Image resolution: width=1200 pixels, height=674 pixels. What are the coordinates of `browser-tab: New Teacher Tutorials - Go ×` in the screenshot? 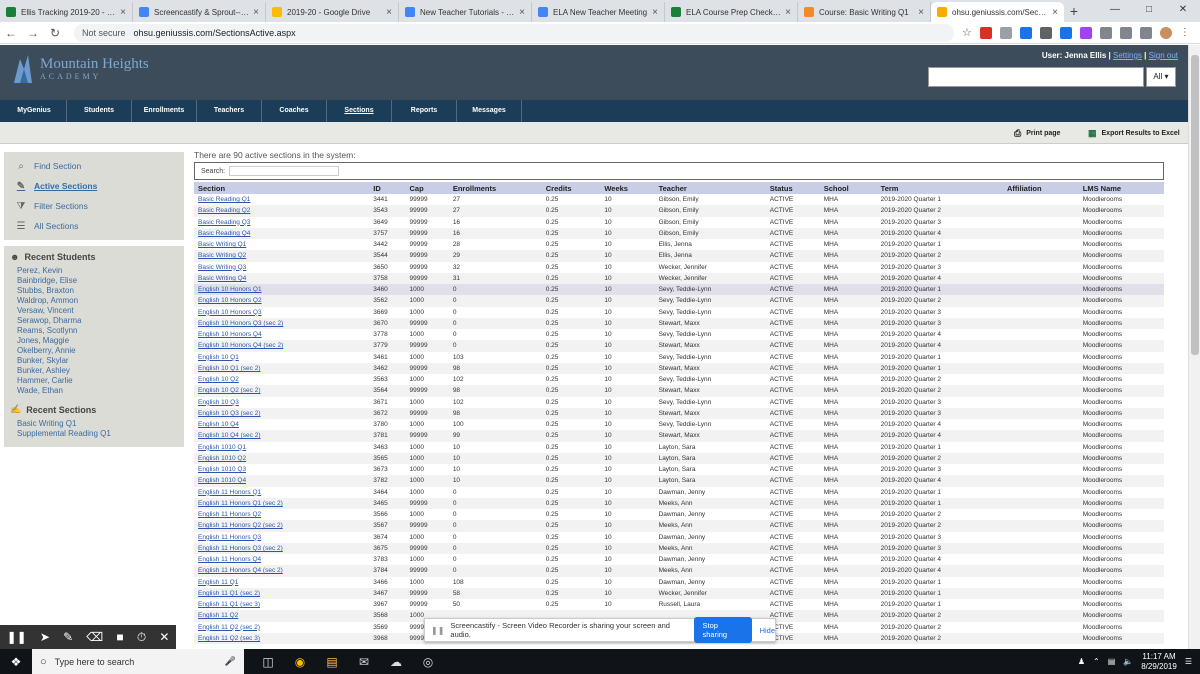 It's located at (465, 12).